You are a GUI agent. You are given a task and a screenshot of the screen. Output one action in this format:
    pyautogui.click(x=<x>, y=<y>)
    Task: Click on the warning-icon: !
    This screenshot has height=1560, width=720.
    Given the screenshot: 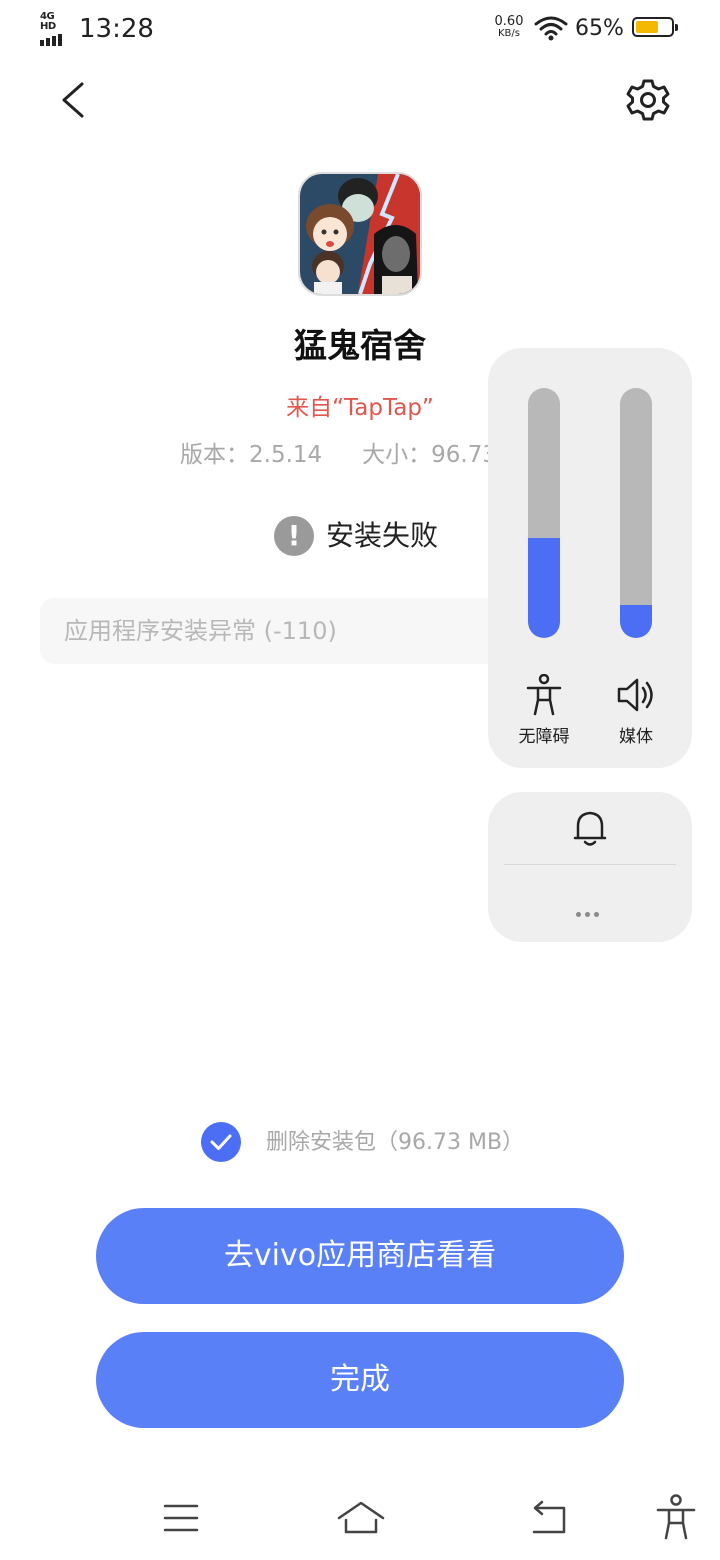 What is the action you would take?
    pyautogui.click(x=294, y=536)
    